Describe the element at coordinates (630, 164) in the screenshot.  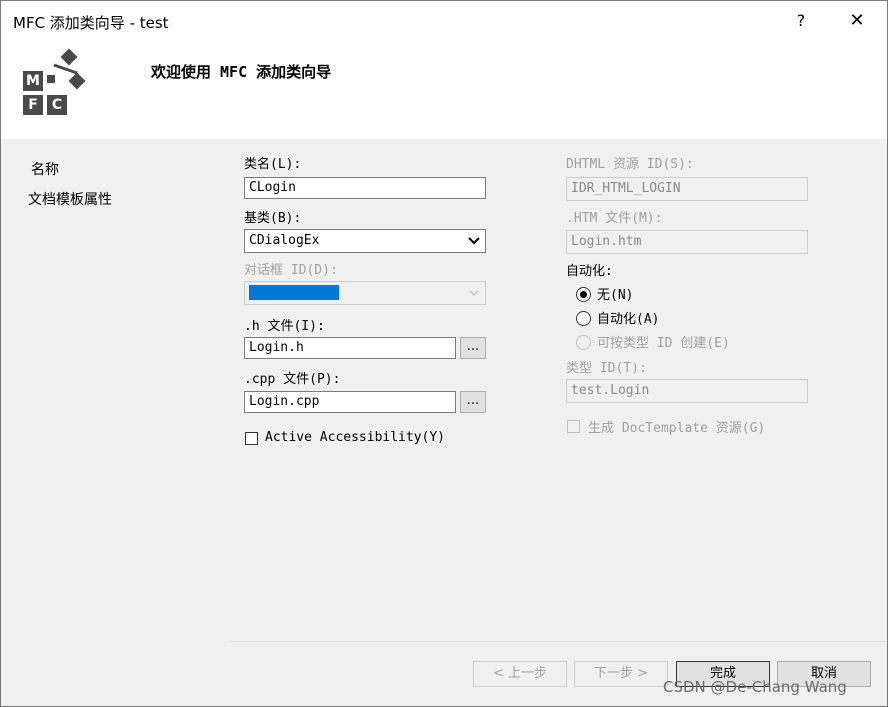
I see `dhtml-id-label: DHTML 资源 ID(S):` at that location.